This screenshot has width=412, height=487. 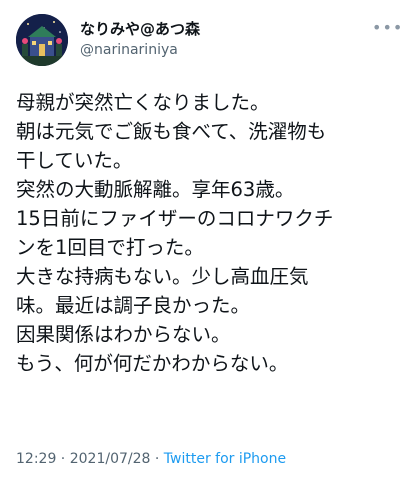 What do you see at coordinates (110, 459) in the screenshot?
I see `tweet-date: 2021/07/28` at bounding box center [110, 459].